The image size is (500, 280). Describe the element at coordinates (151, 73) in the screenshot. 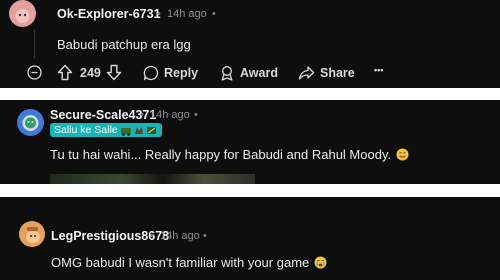

I see `comment-icon` at that location.